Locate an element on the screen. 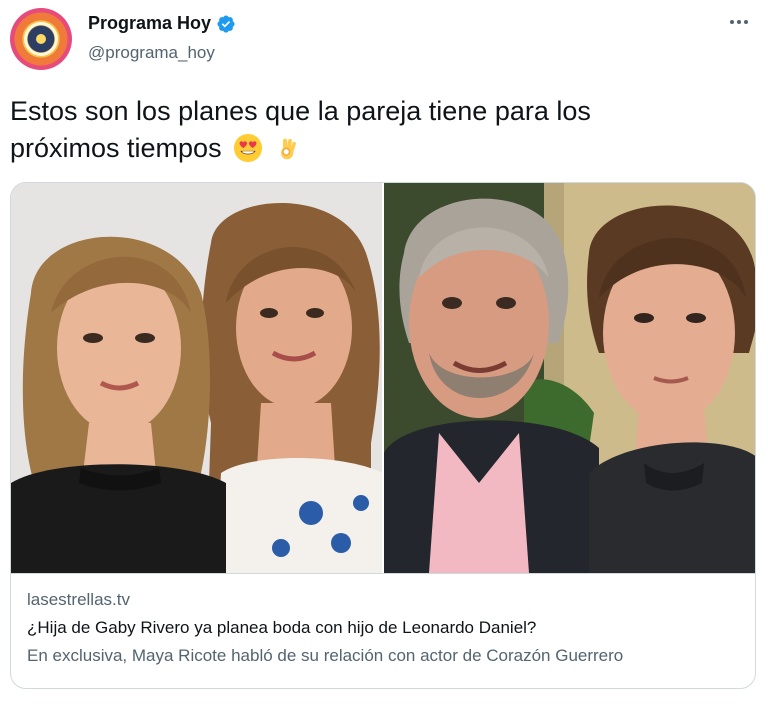  verified-badge-icon is located at coordinates (226, 24).